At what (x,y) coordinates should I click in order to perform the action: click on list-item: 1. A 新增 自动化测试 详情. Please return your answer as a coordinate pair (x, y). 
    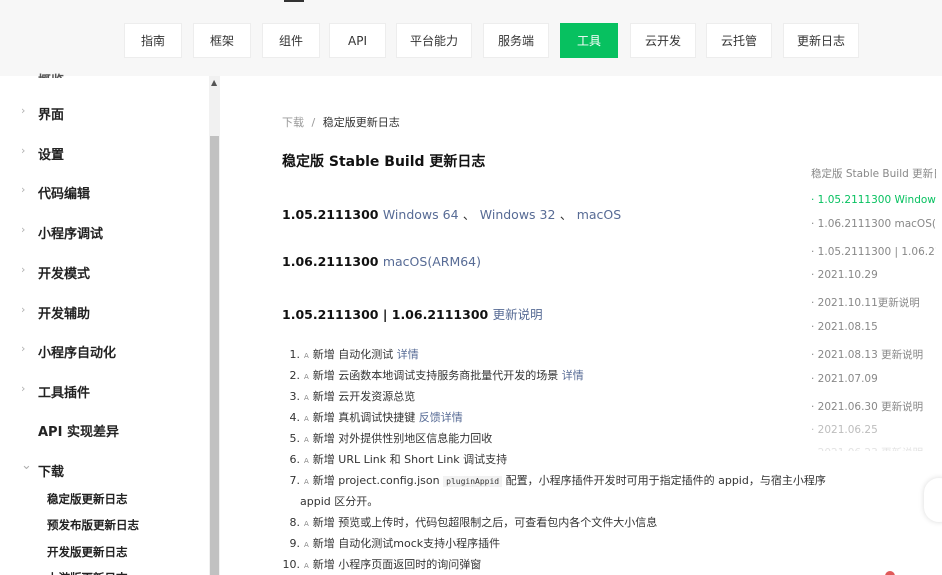
    Looking at the image, I should click on (354, 354).